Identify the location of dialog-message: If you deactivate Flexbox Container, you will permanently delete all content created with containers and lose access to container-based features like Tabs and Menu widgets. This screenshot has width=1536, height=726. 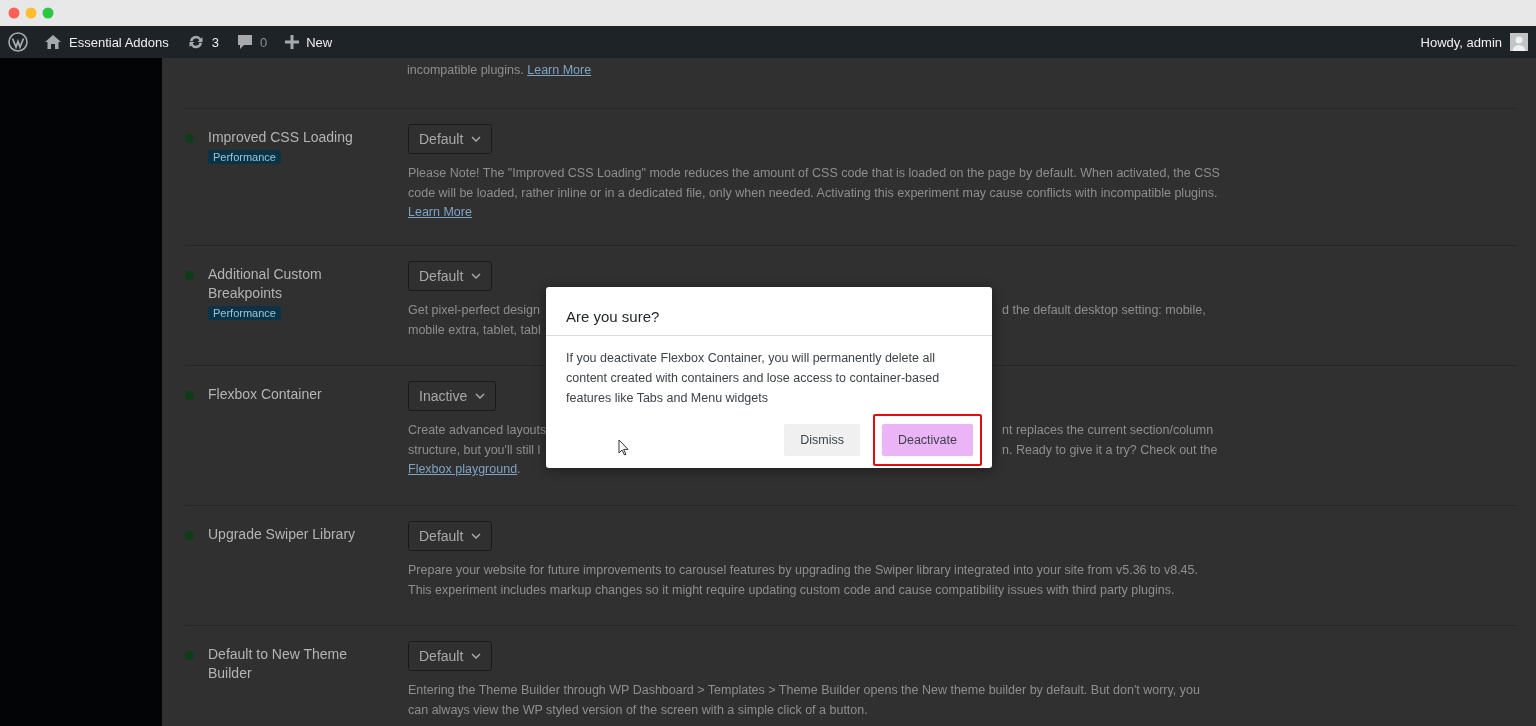
(753, 378).